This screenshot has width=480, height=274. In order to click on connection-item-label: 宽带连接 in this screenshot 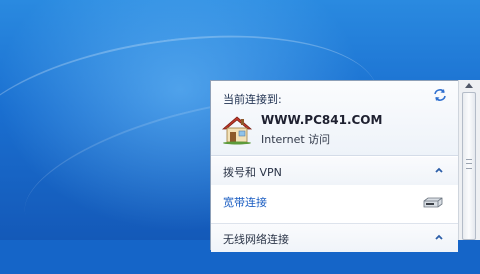, I will do `click(245, 202)`.